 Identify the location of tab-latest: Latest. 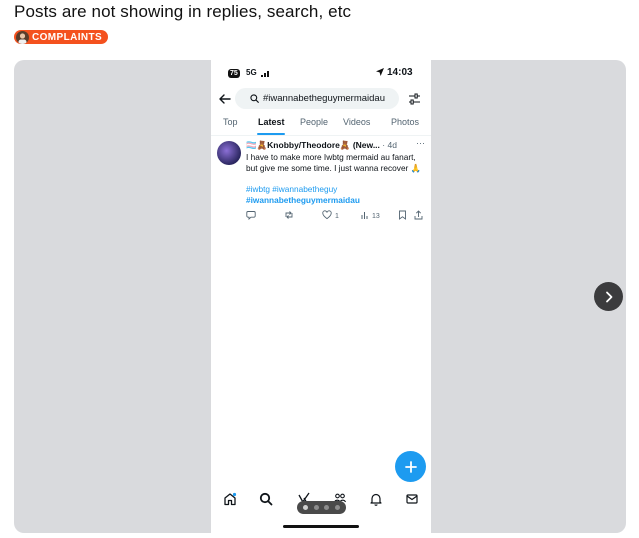
(271, 122).